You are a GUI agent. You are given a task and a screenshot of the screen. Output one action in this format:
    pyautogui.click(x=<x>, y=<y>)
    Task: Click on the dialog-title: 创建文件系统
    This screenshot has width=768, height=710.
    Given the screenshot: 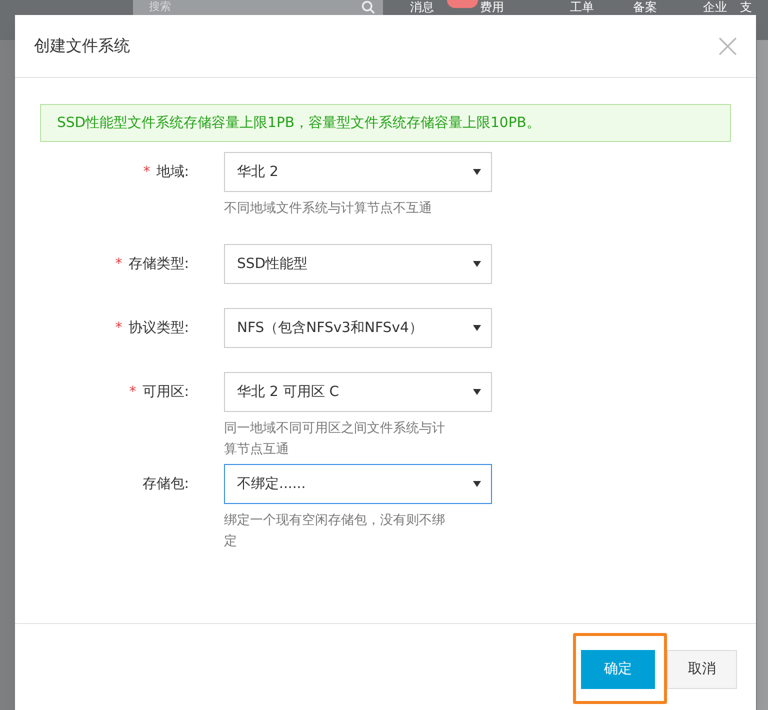 What is the action you would take?
    pyautogui.click(x=82, y=46)
    